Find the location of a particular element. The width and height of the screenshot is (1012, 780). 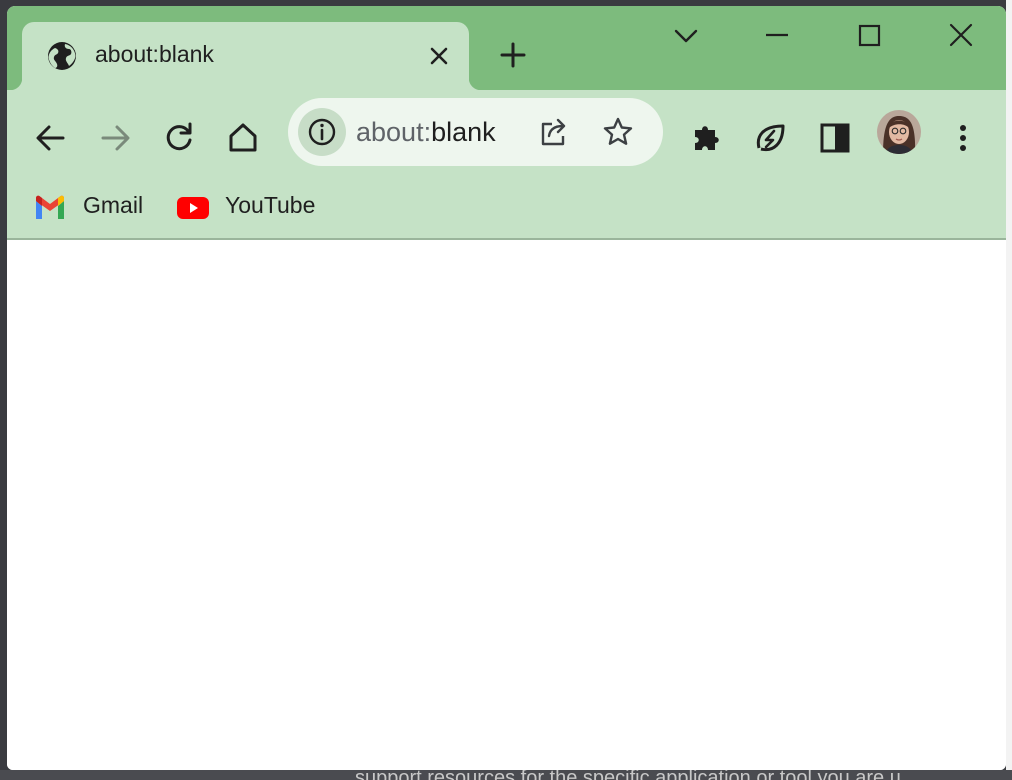

chevron-down-icon is located at coordinates (686, 36).